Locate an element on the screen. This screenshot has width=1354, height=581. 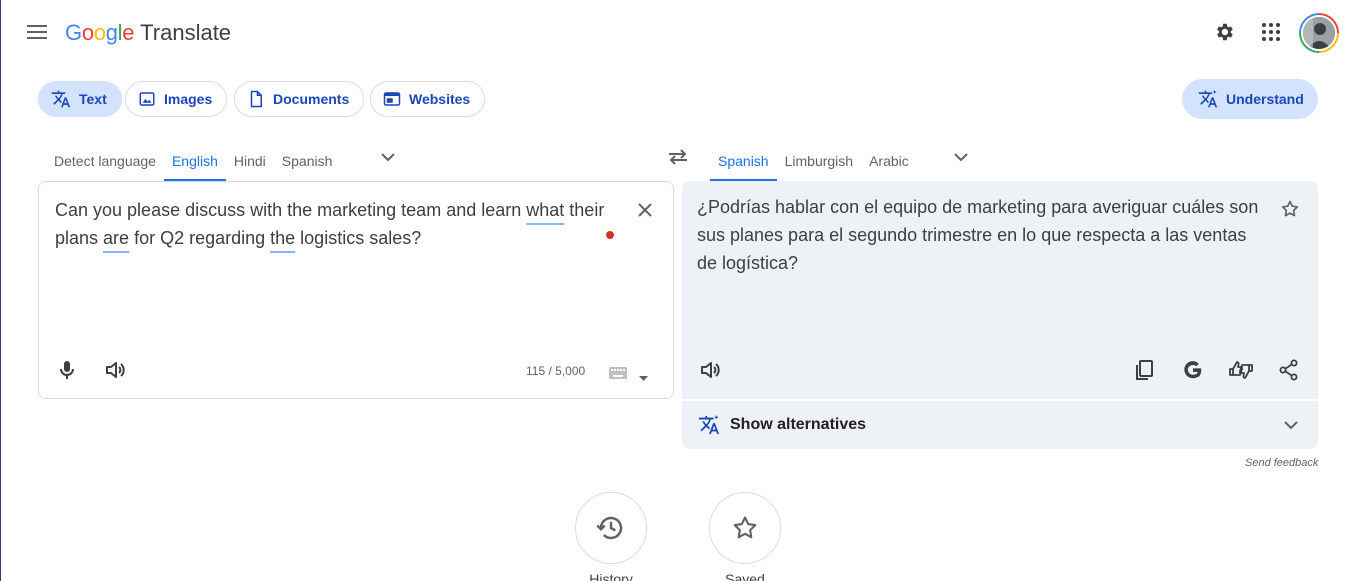
show-alternatives-label: Show alternatives is located at coordinates (798, 424).